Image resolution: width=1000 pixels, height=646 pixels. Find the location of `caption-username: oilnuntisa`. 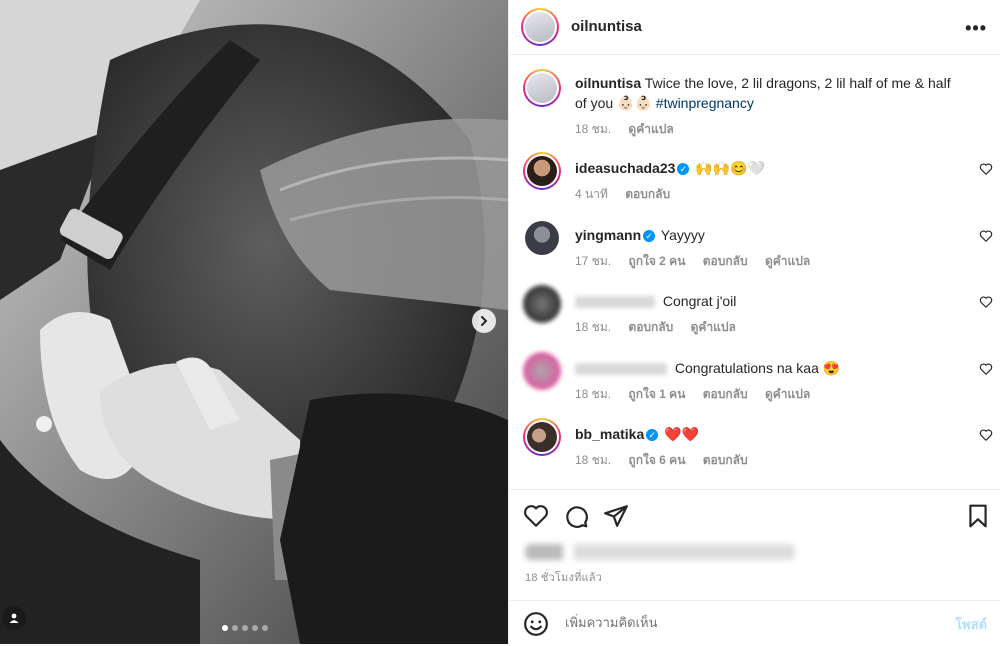

caption-username: oilnuntisa is located at coordinates (608, 83).